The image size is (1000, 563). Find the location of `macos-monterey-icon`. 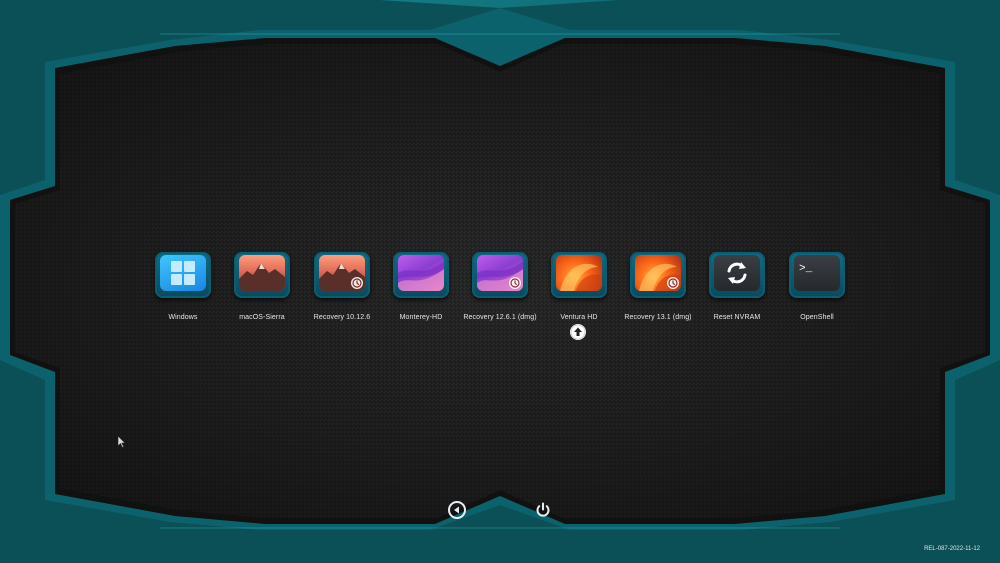

macos-monterey-icon is located at coordinates (421, 273).